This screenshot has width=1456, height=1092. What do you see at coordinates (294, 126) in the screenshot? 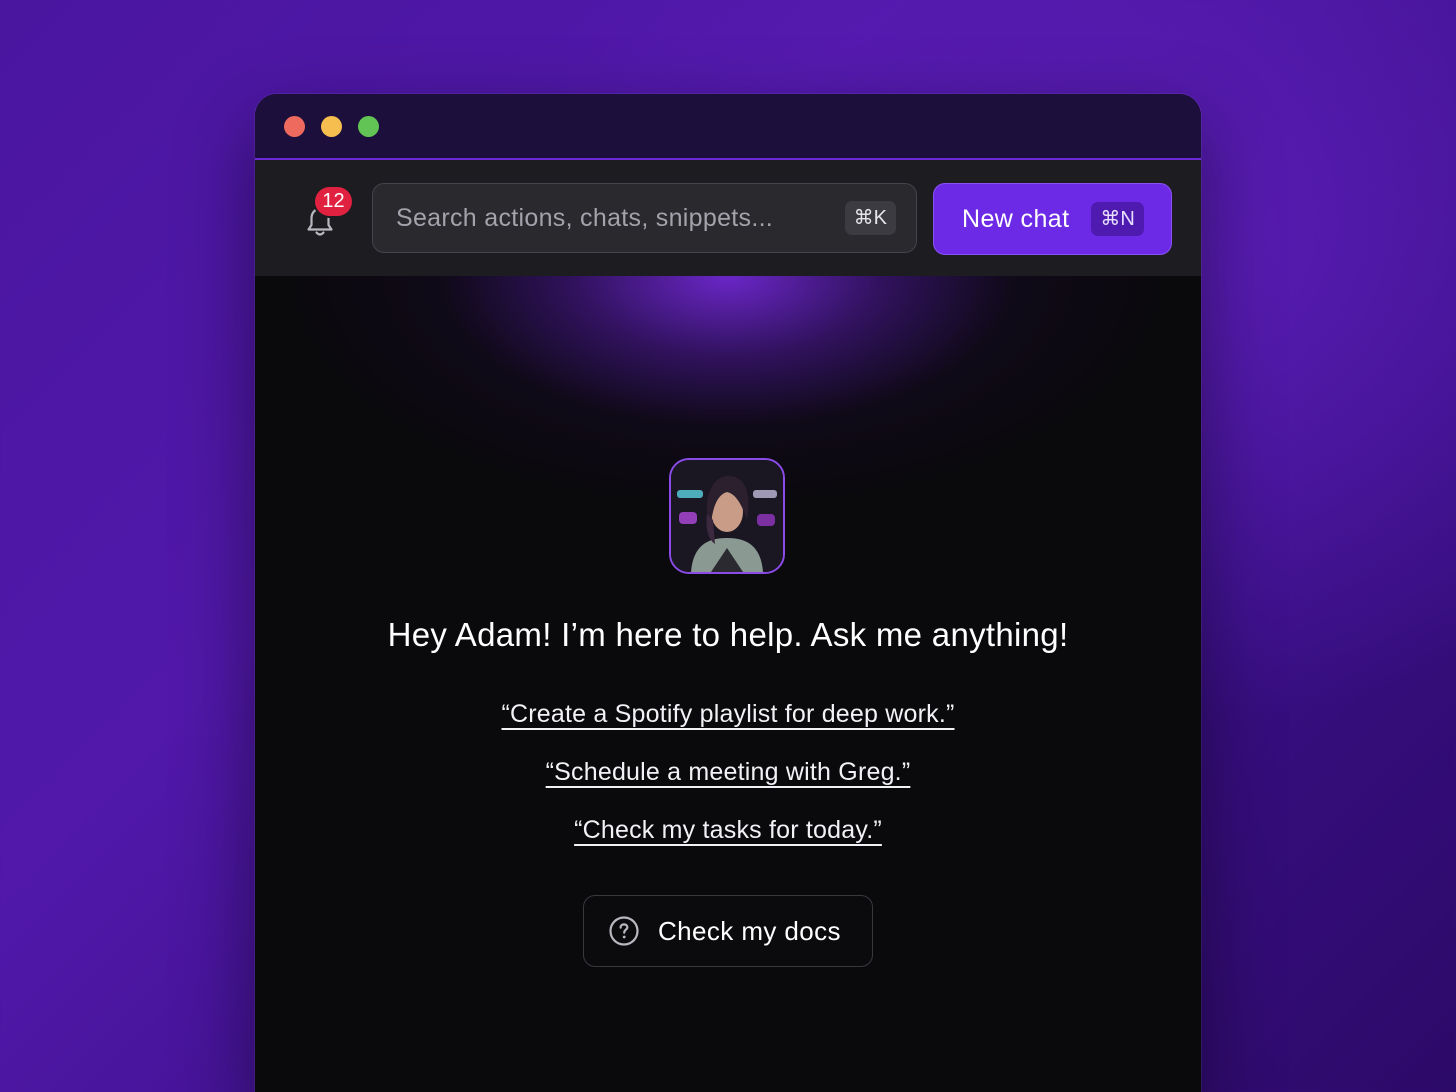
I see `close-window-button` at bounding box center [294, 126].